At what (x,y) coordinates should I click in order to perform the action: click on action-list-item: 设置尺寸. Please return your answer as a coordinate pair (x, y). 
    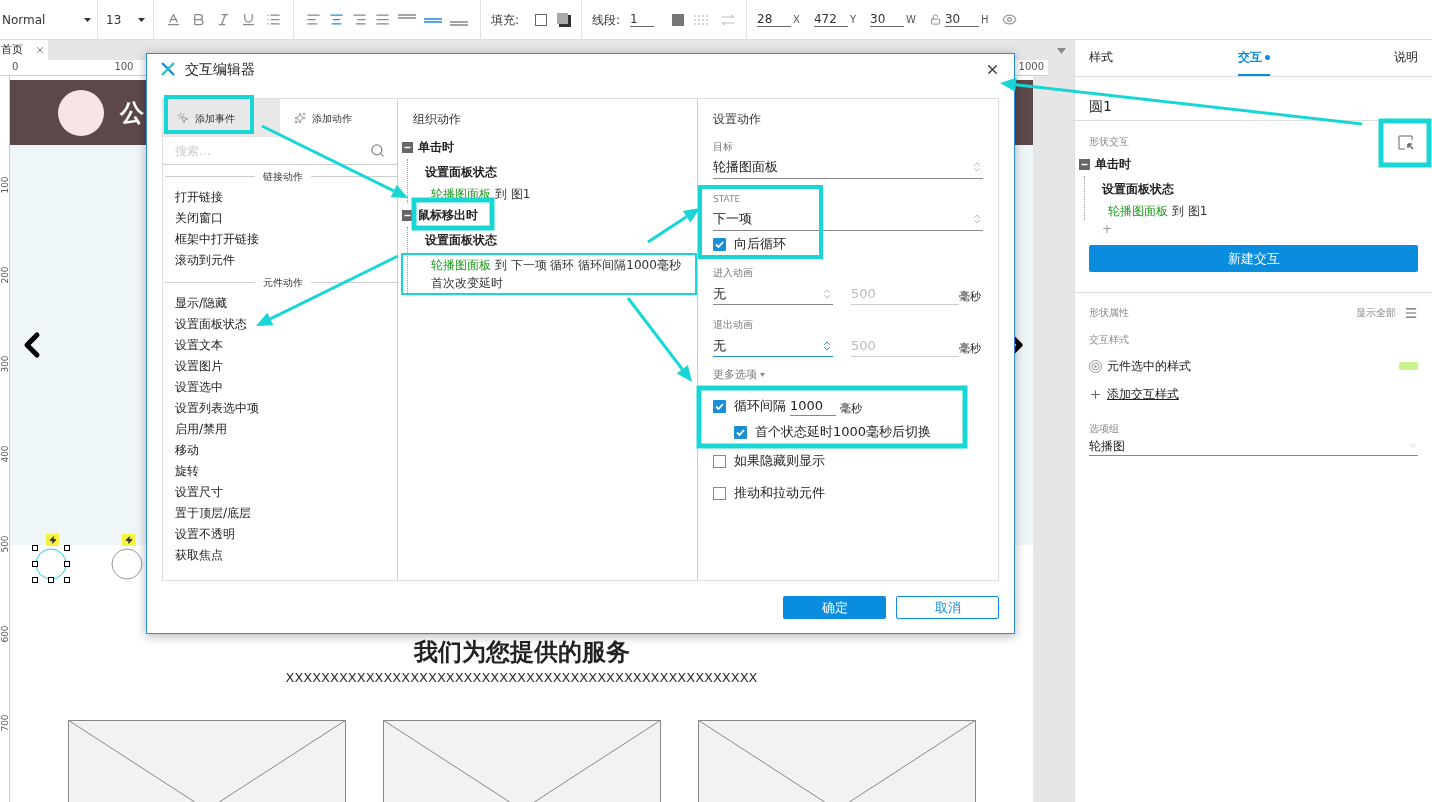
    Looking at the image, I should click on (199, 492).